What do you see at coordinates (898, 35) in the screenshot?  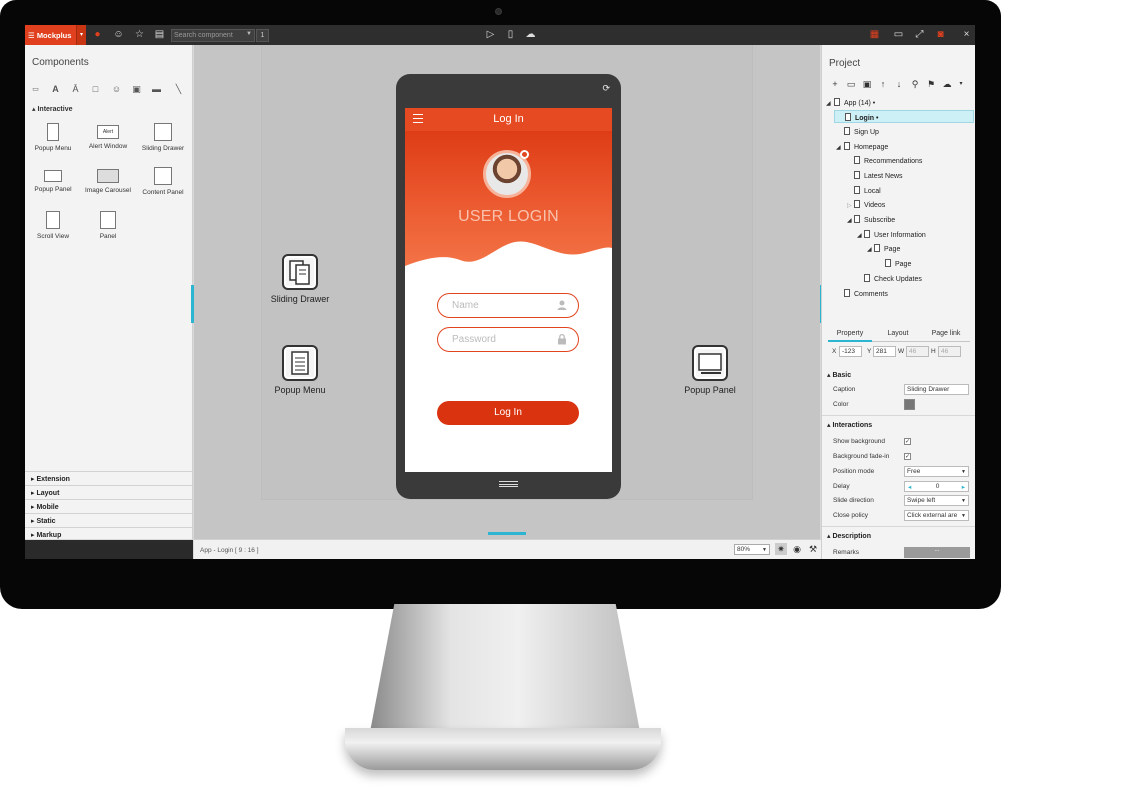 I see `window-icon: ▭` at bounding box center [898, 35].